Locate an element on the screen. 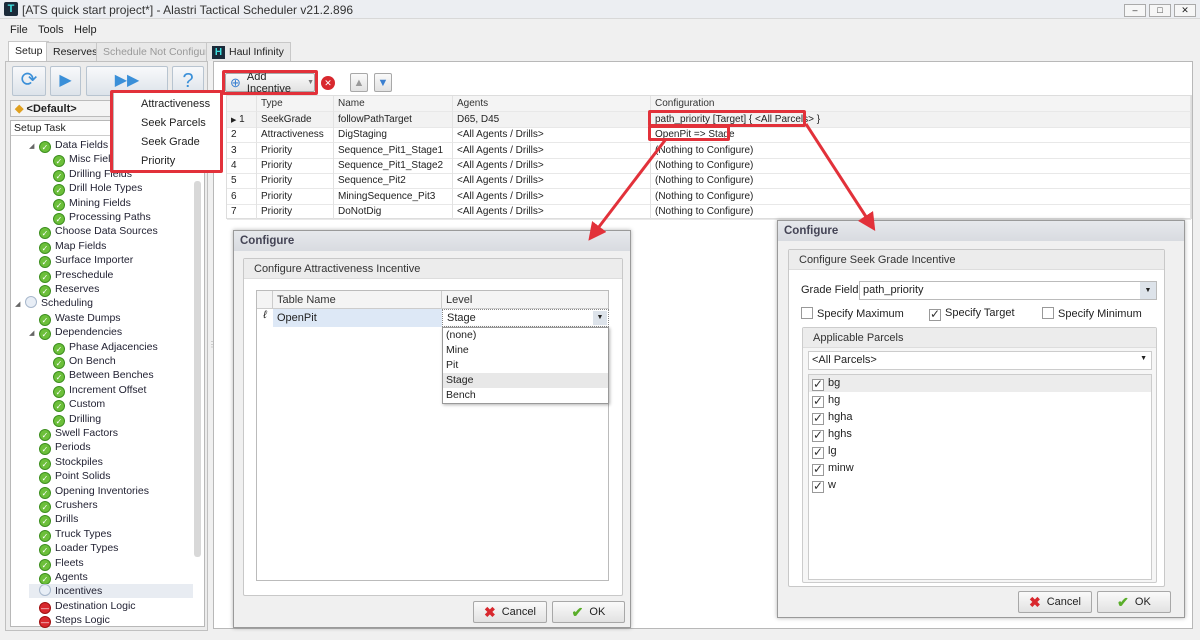 This screenshot has width=1200, height=640. annotation-arrows is located at coordinates (732, 182).